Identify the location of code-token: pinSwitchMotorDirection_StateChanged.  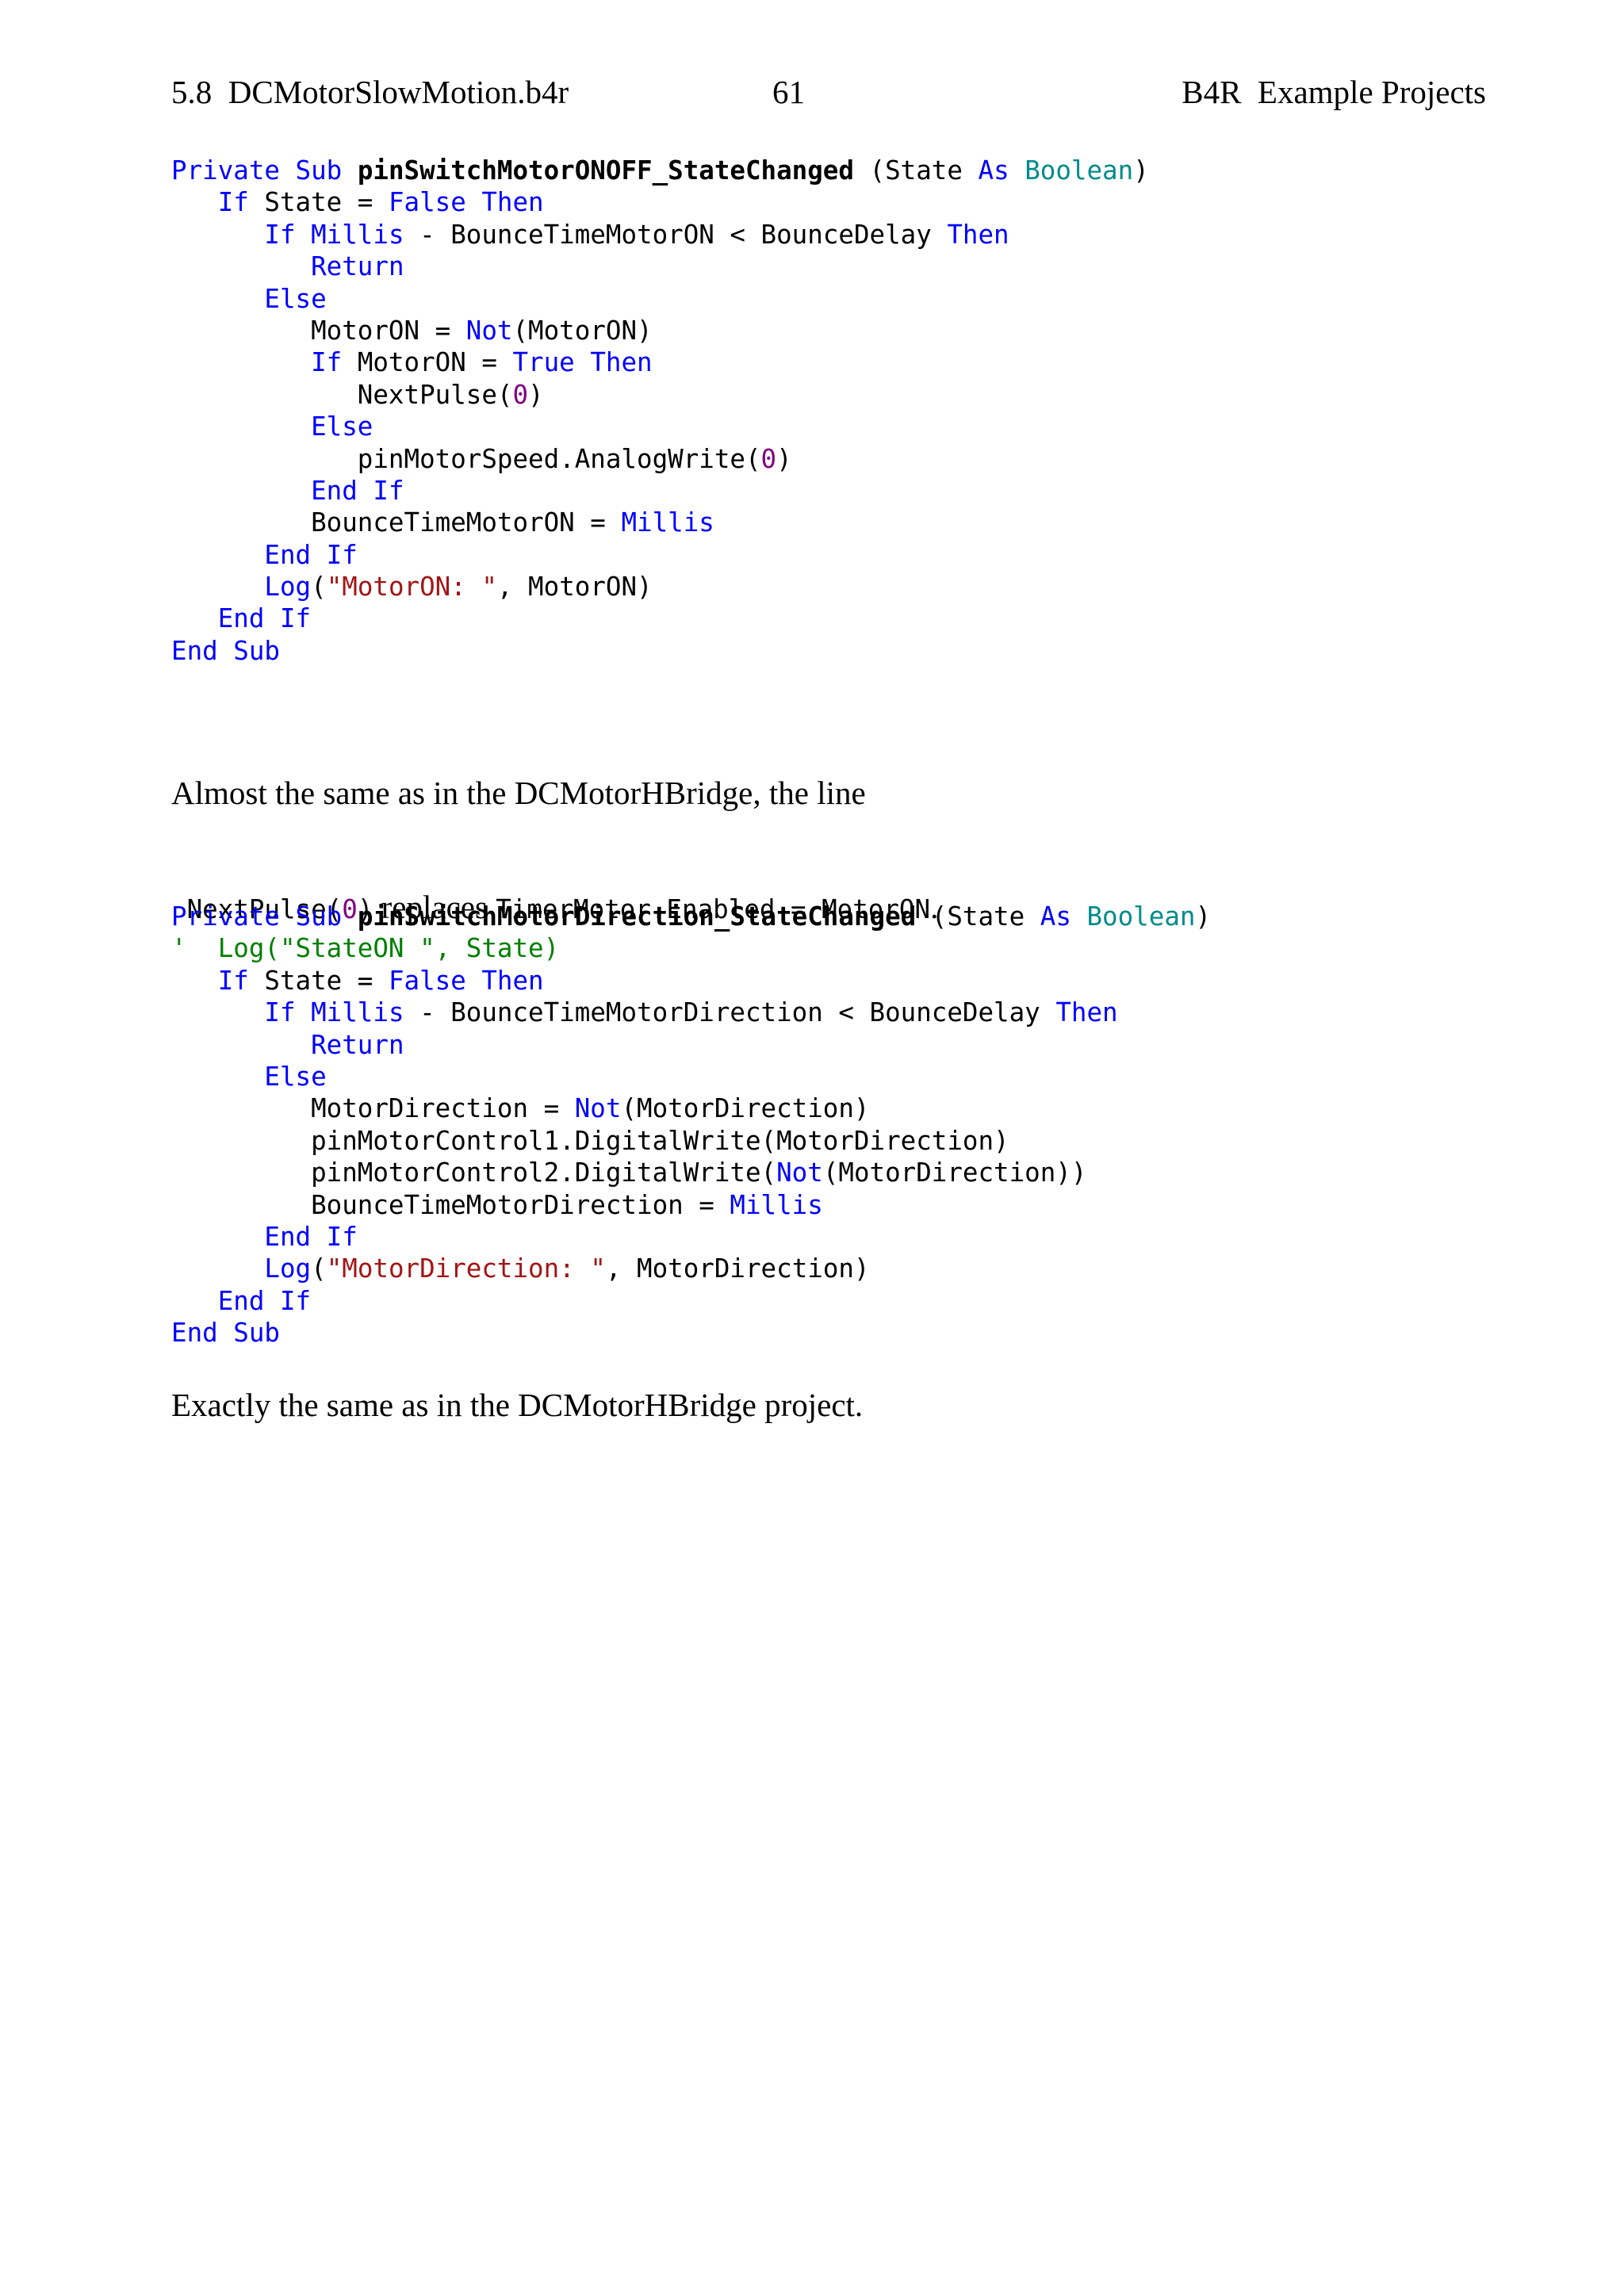
(637, 917).